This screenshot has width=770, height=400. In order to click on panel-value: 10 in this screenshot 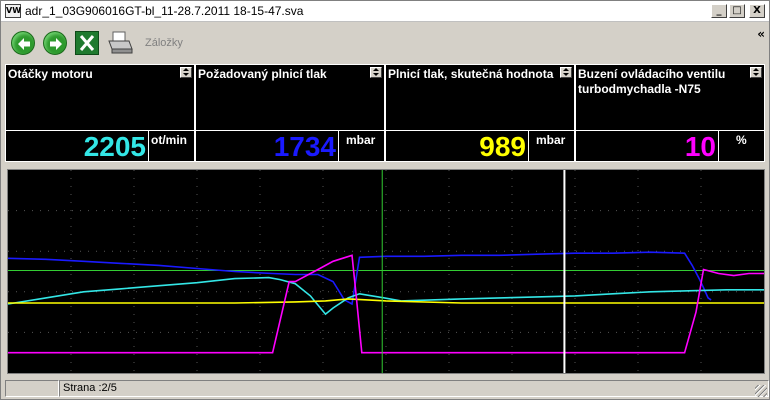, I will do `click(700, 146)`.